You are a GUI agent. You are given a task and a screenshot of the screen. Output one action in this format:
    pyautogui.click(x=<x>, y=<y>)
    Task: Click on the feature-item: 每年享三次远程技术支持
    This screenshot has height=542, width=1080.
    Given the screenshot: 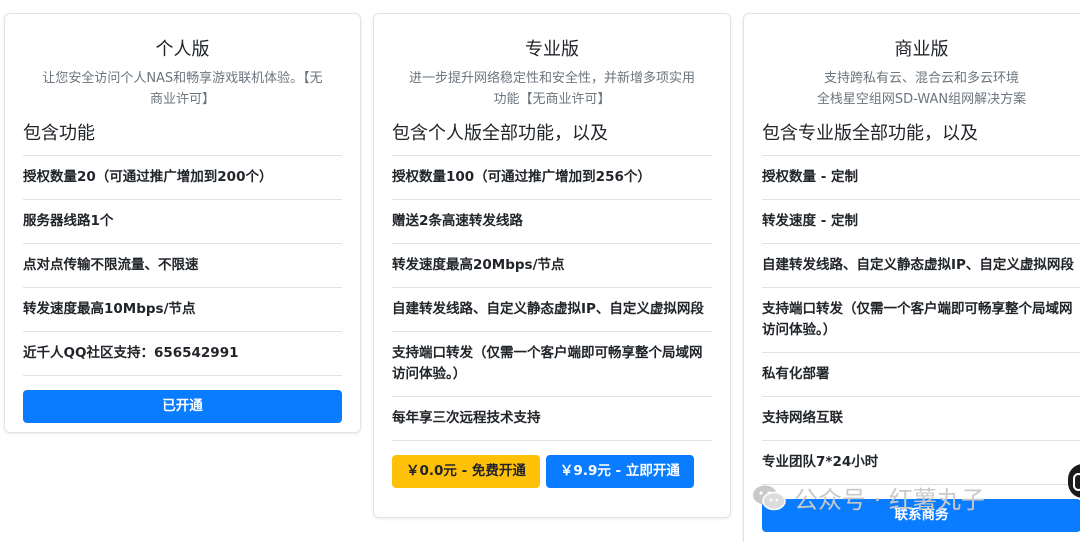 What is the action you would take?
    pyautogui.click(x=552, y=419)
    